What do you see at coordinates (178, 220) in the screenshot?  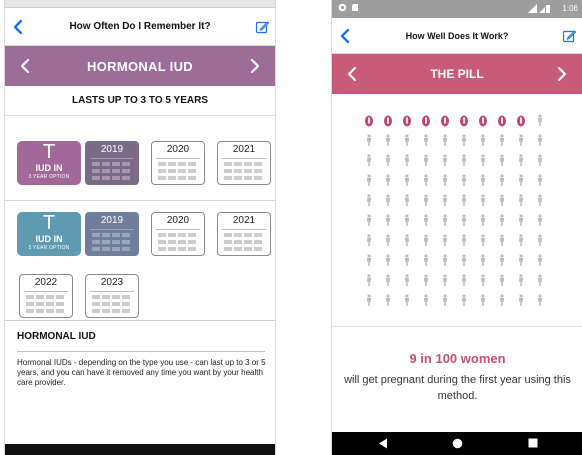 I see `calendar-year: 2020` at bounding box center [178, 220].